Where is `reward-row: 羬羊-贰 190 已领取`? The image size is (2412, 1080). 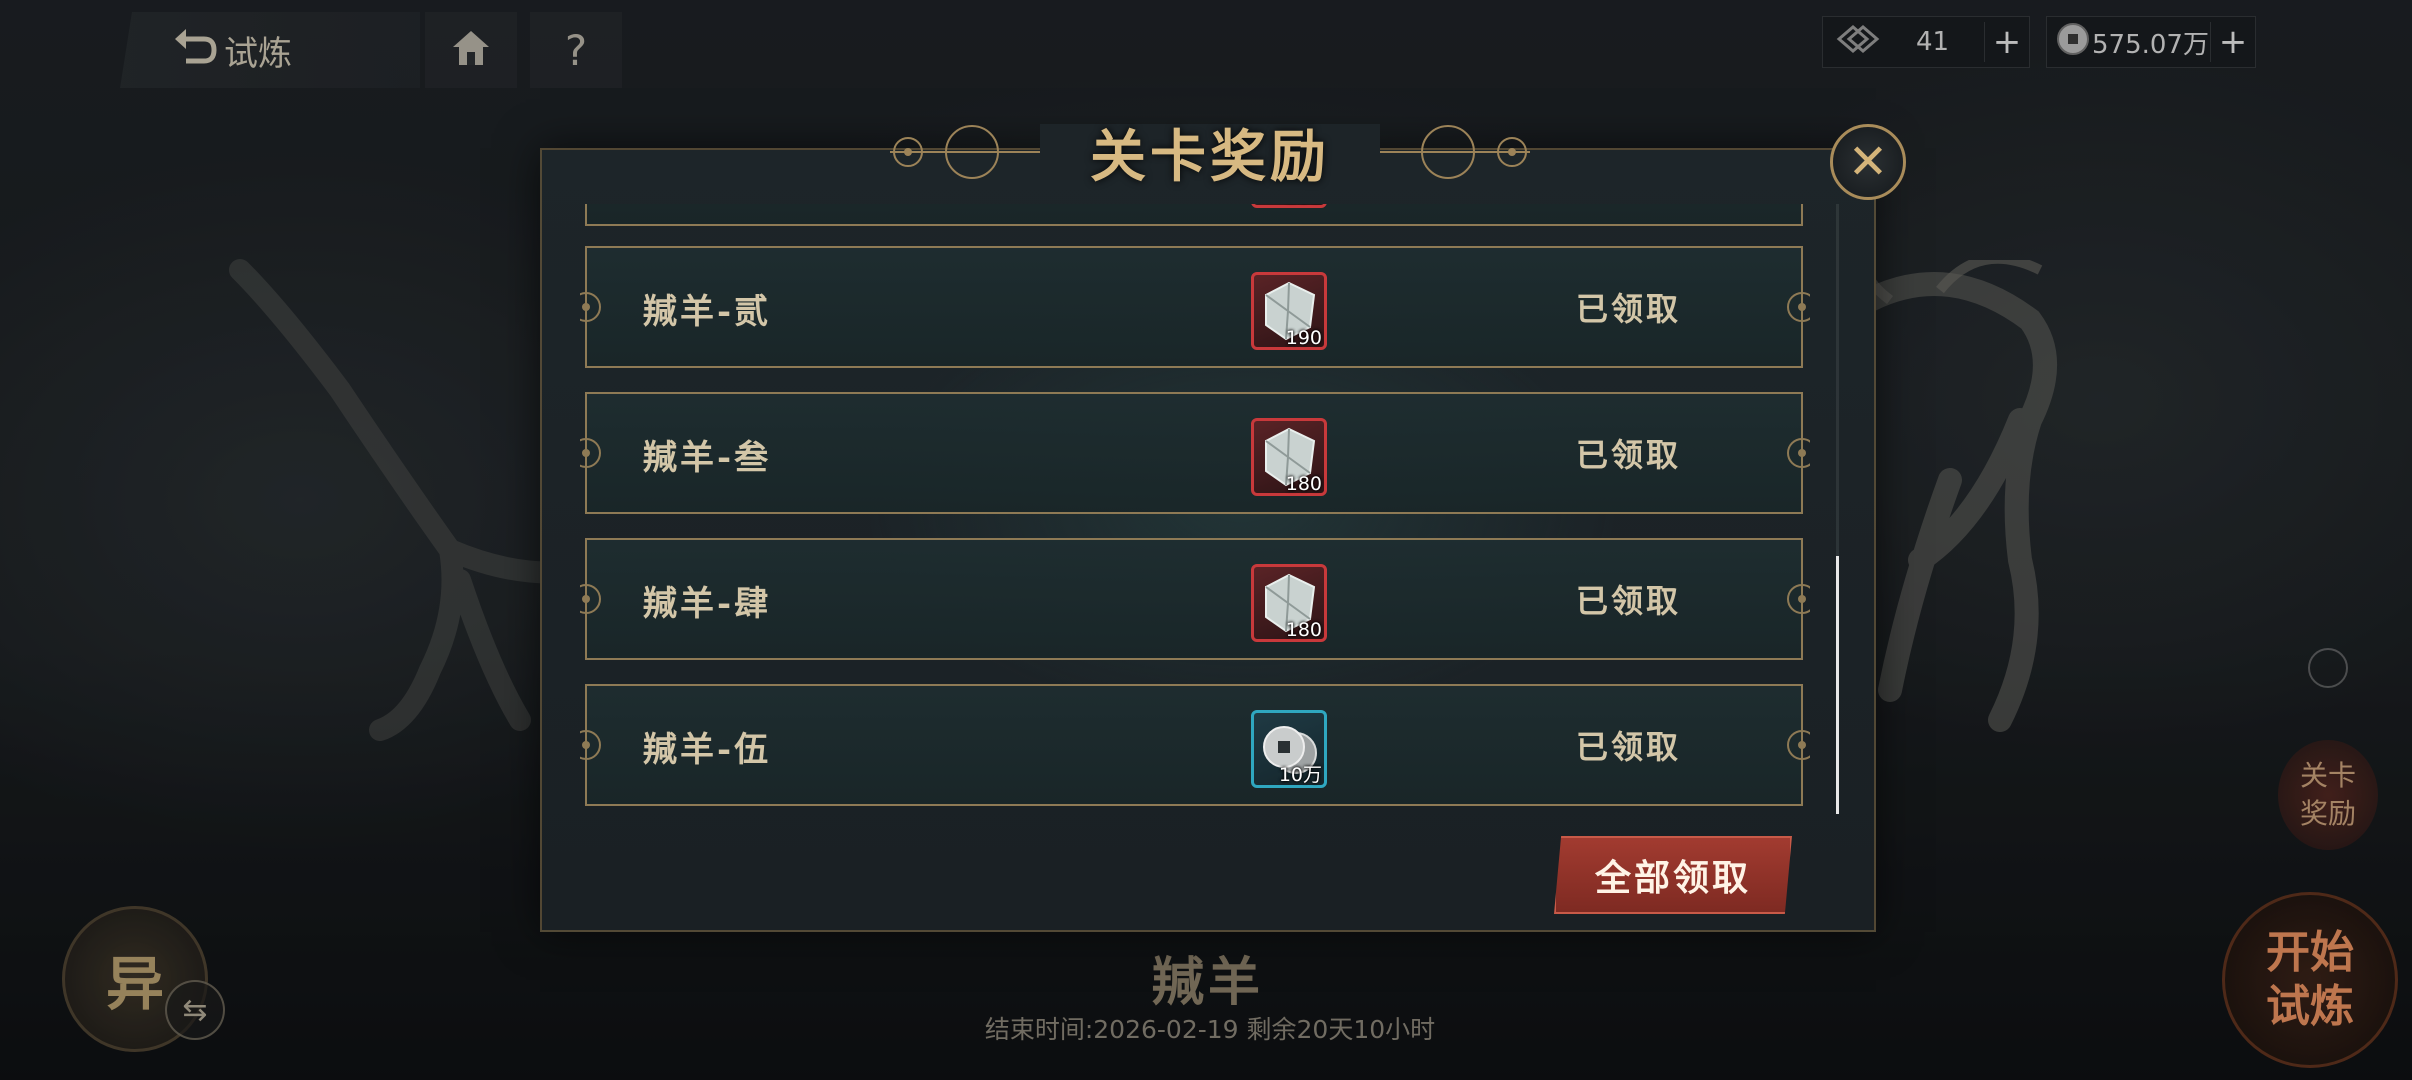 reward-row: 羬羊-贰 190 已领取 is located at coordinates (1195, 307).